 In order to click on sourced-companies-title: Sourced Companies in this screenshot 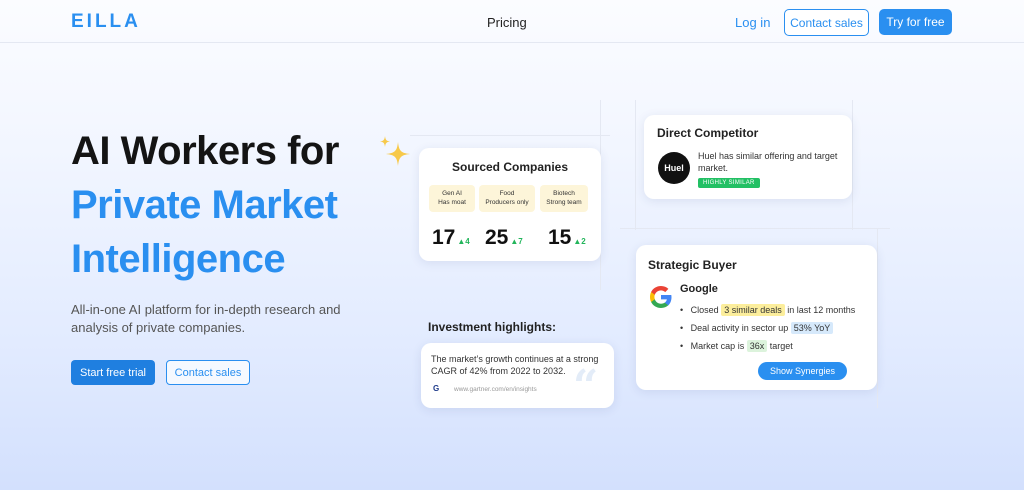, I will do `click(510, 167)`.